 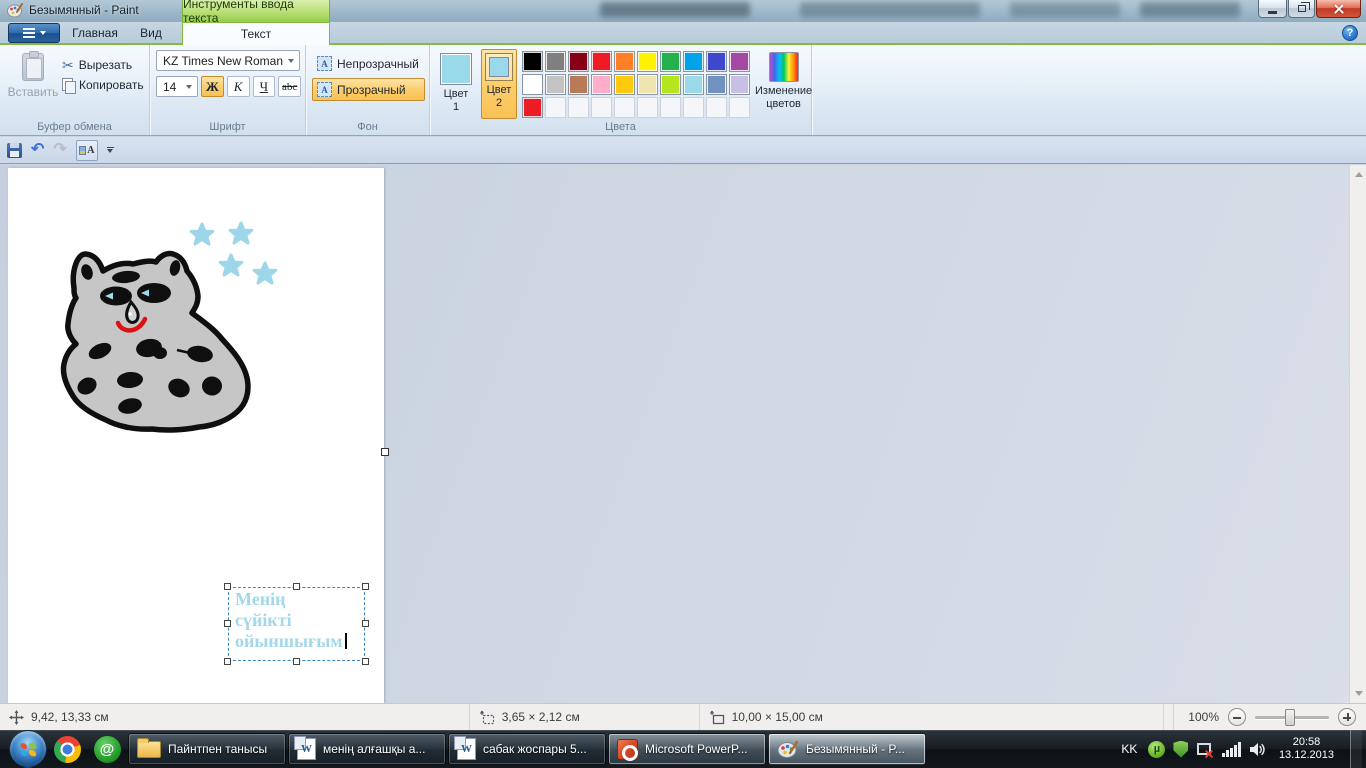 What do you see at coordinates (456, 69) in the screenshot?
I see `color1-swatch` at bounding box center [456, 69].